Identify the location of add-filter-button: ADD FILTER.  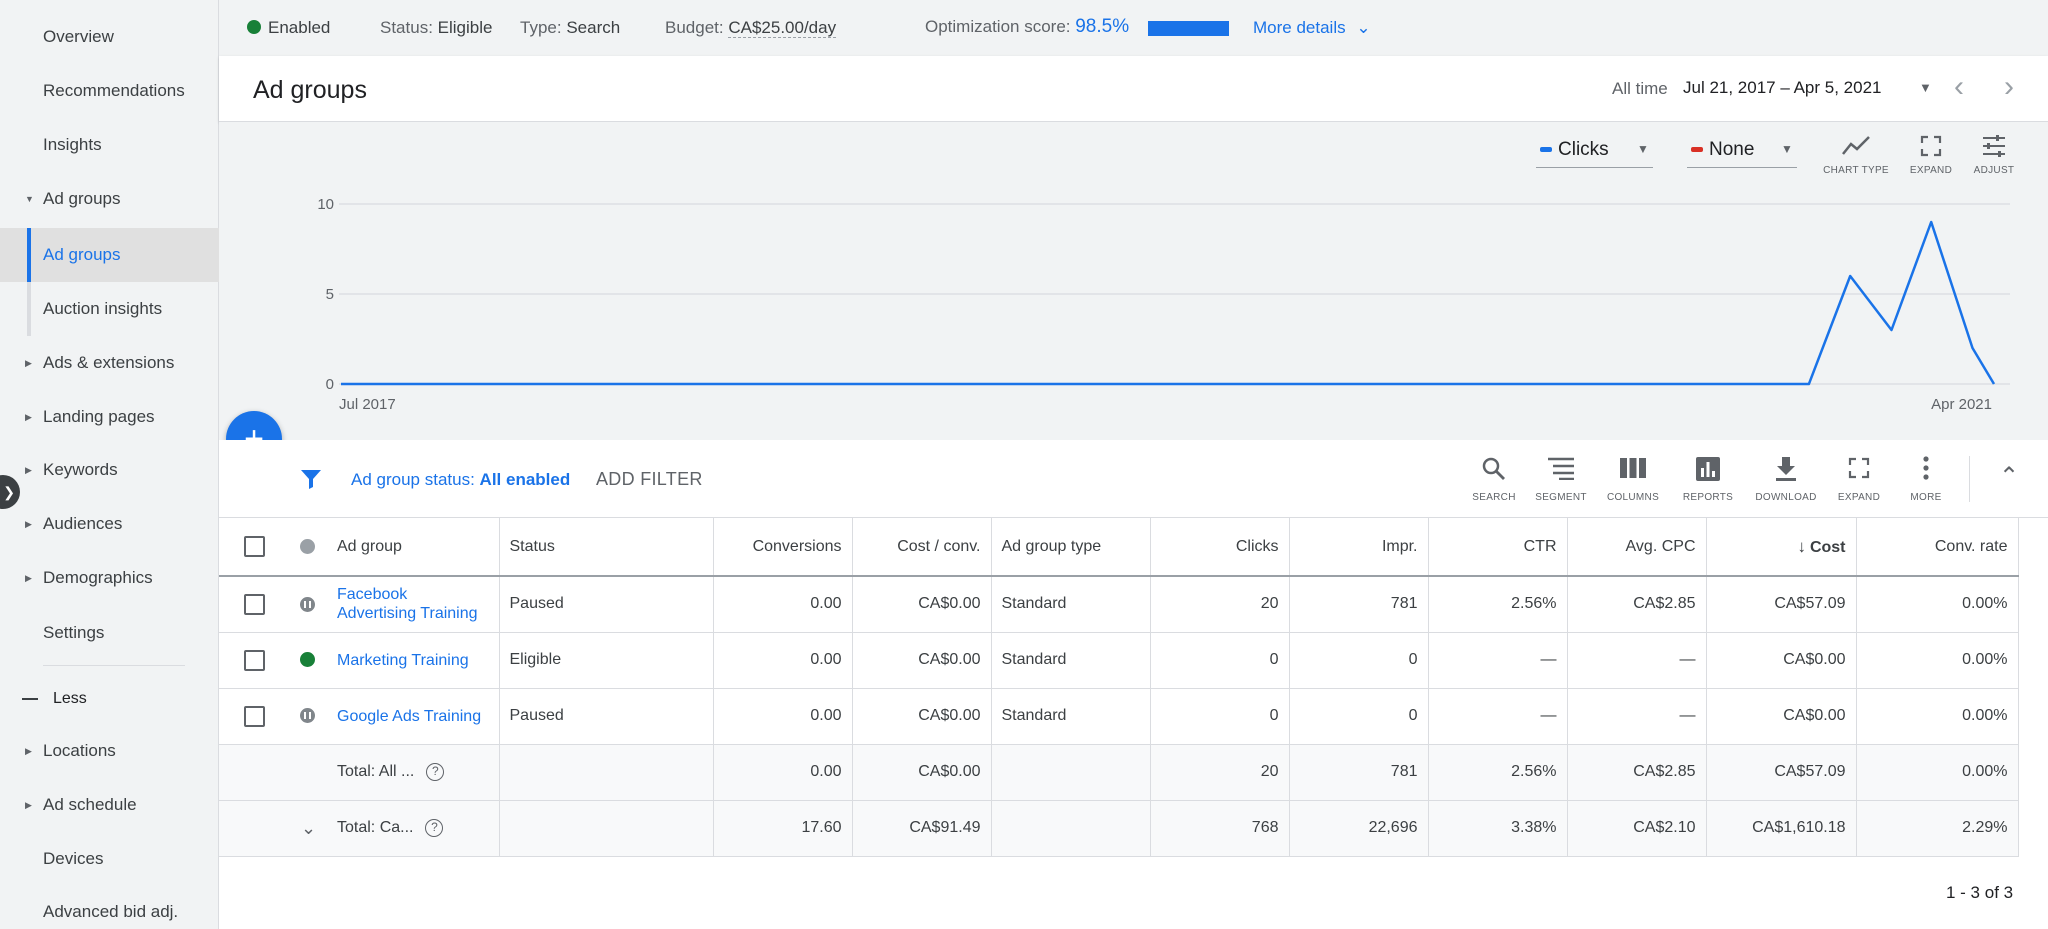
(649, 479).